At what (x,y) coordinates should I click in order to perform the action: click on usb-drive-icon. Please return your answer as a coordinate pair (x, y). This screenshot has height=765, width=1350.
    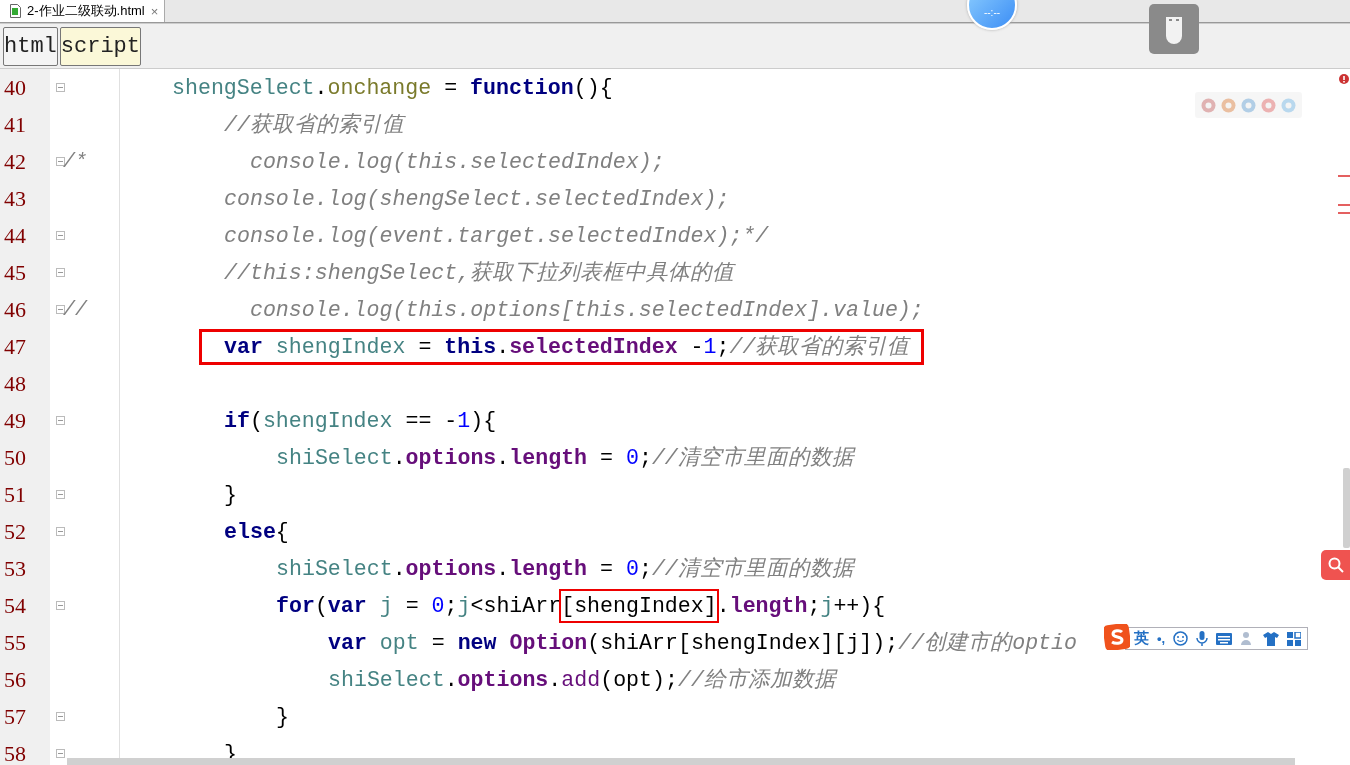
    Looking at the image, I should click on (1174, 29).